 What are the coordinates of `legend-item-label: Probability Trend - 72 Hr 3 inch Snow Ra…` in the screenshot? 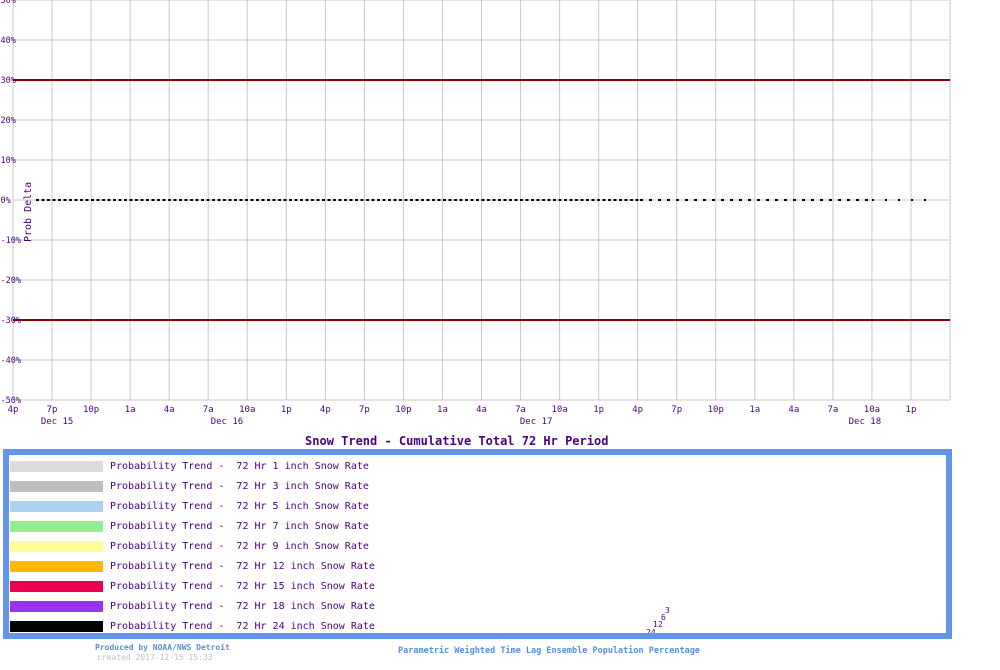 It's located at (239, 486).